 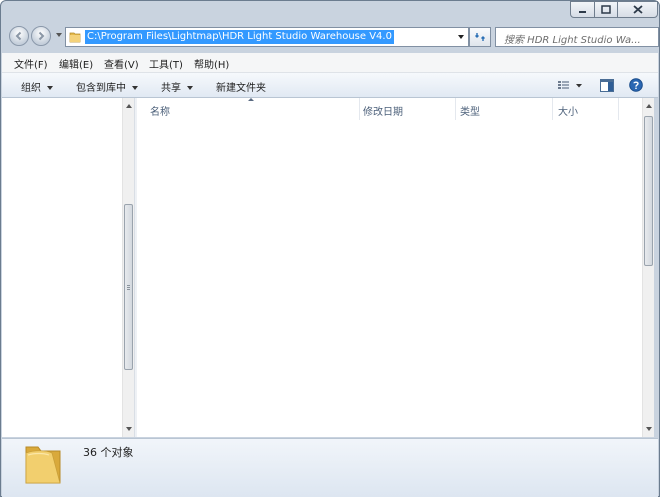 I want to click on forward-icon, so click(x=41, y=36).